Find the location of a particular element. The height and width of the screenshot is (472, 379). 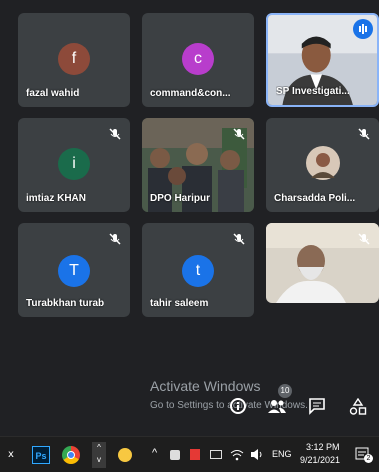

participant-tile: DPO Haripur is located at coordinates (198, 165).